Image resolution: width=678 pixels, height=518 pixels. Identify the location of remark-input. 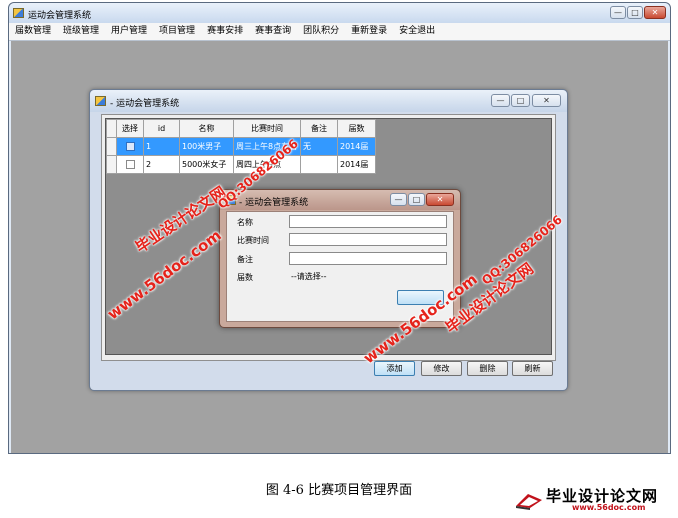
(368, 258).